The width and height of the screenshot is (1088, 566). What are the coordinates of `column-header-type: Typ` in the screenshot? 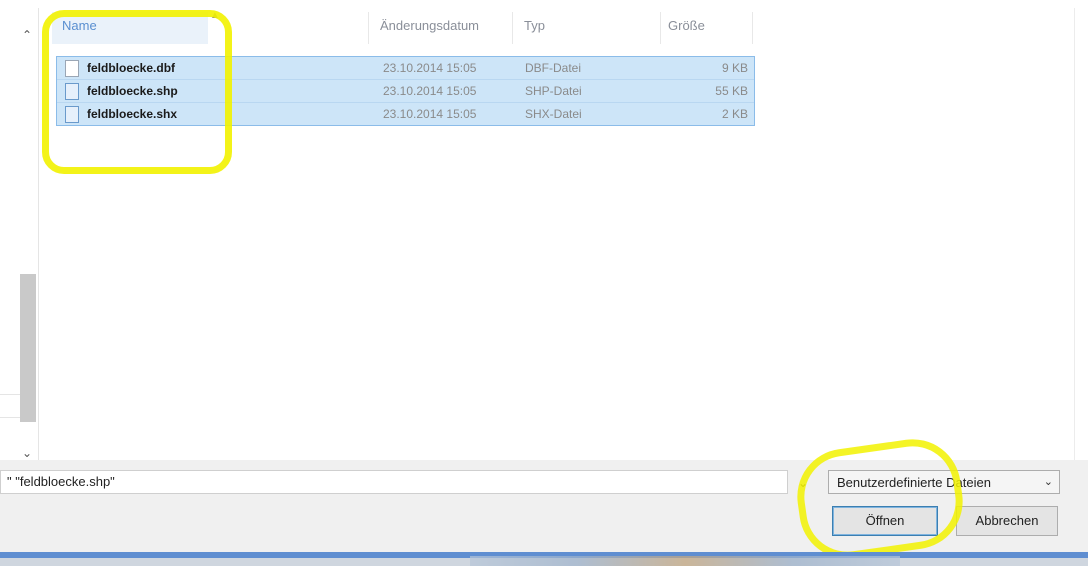 It's located at (534, 25).